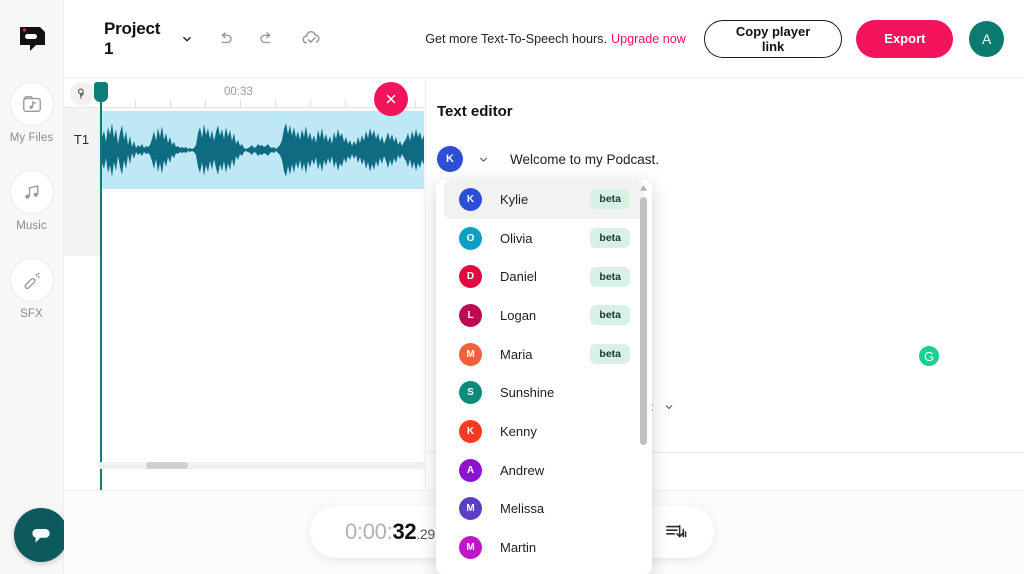 This screenshot has width=1024, height=574. I want to click on descript-logo-icon, so click(32, 39).